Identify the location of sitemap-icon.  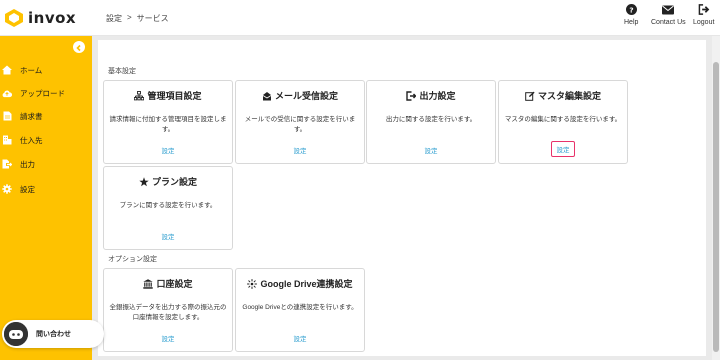
(139, 95).